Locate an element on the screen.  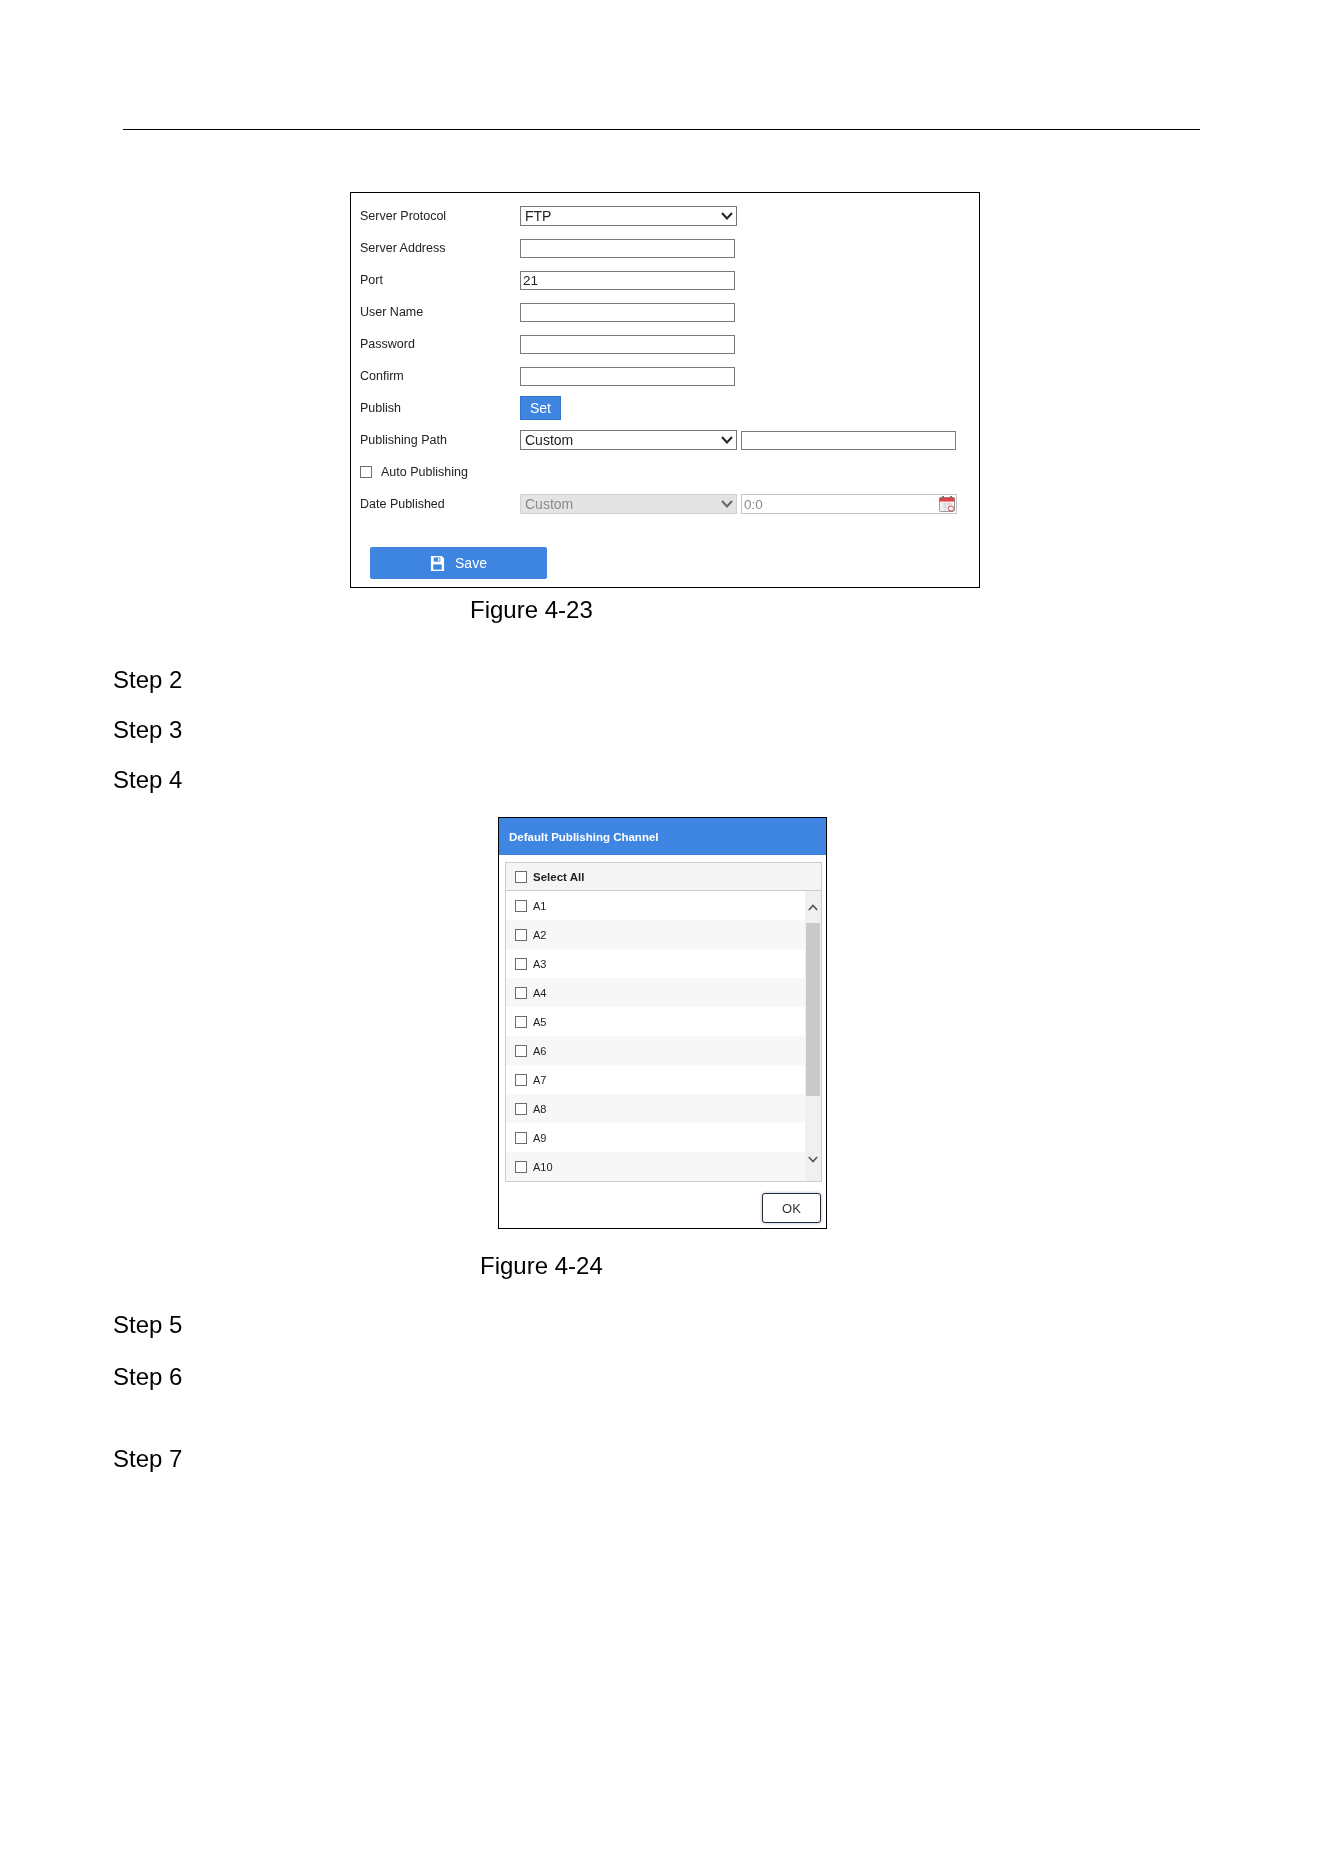
step-label: Step 2 is located at coordinates (148, 680).